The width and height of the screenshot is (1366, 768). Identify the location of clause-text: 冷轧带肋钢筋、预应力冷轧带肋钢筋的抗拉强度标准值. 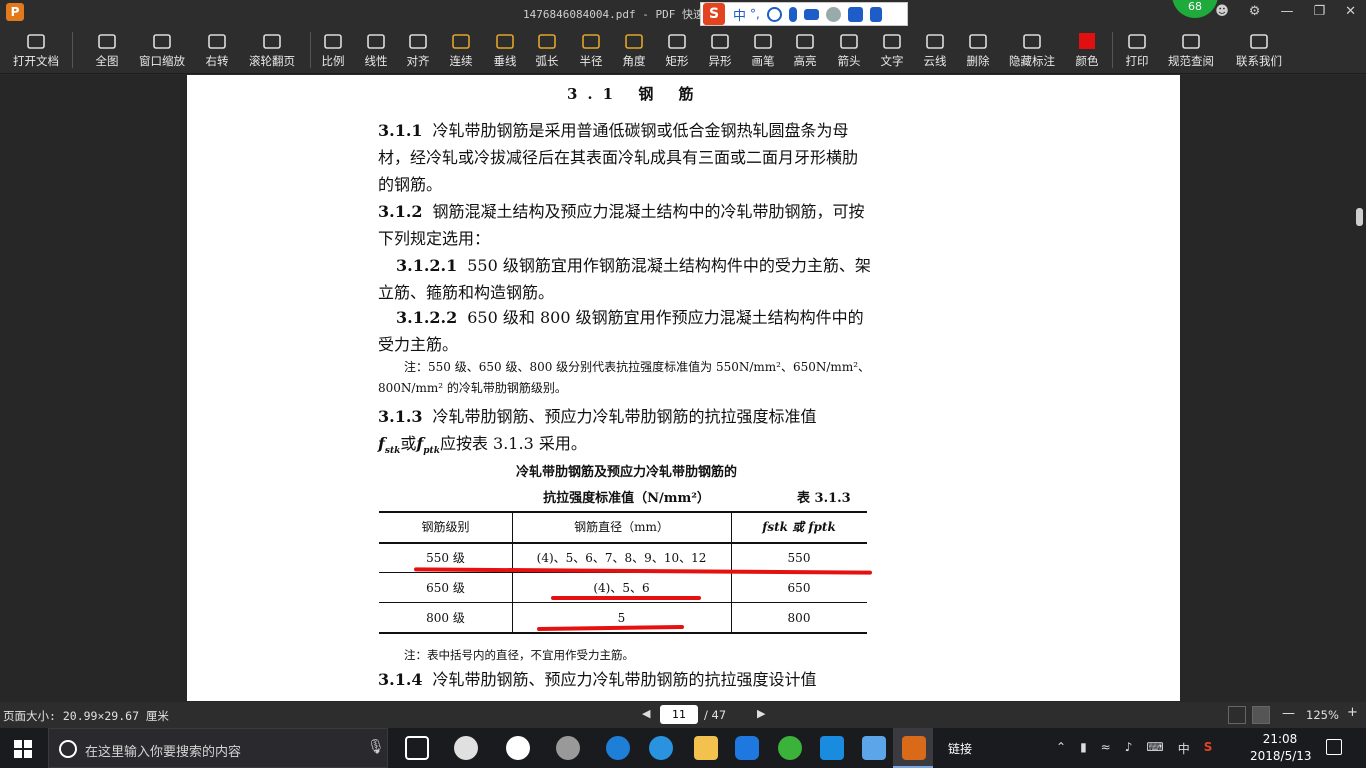
(624, 416).